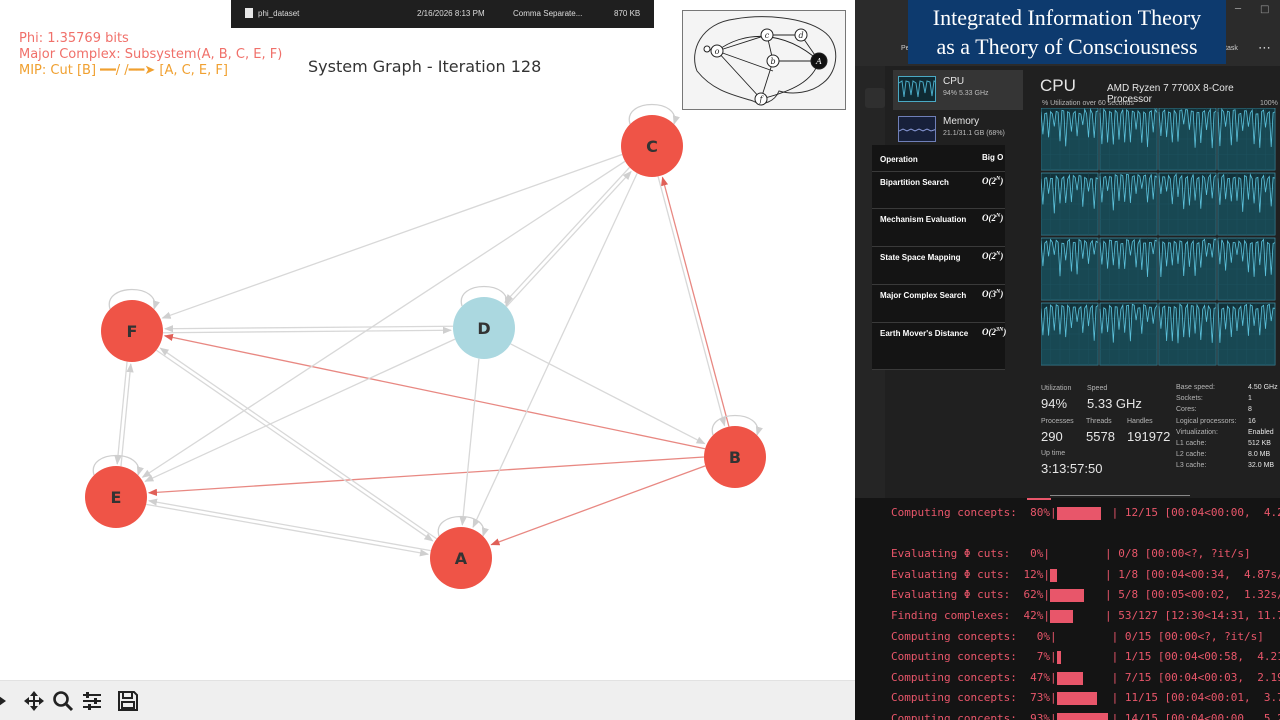 This screenshot has height=720, width=1280. I want to click on terminal-progress-stats: | 11/15 [00:04<00:01, 3.76it/s], so click(1195, 698).